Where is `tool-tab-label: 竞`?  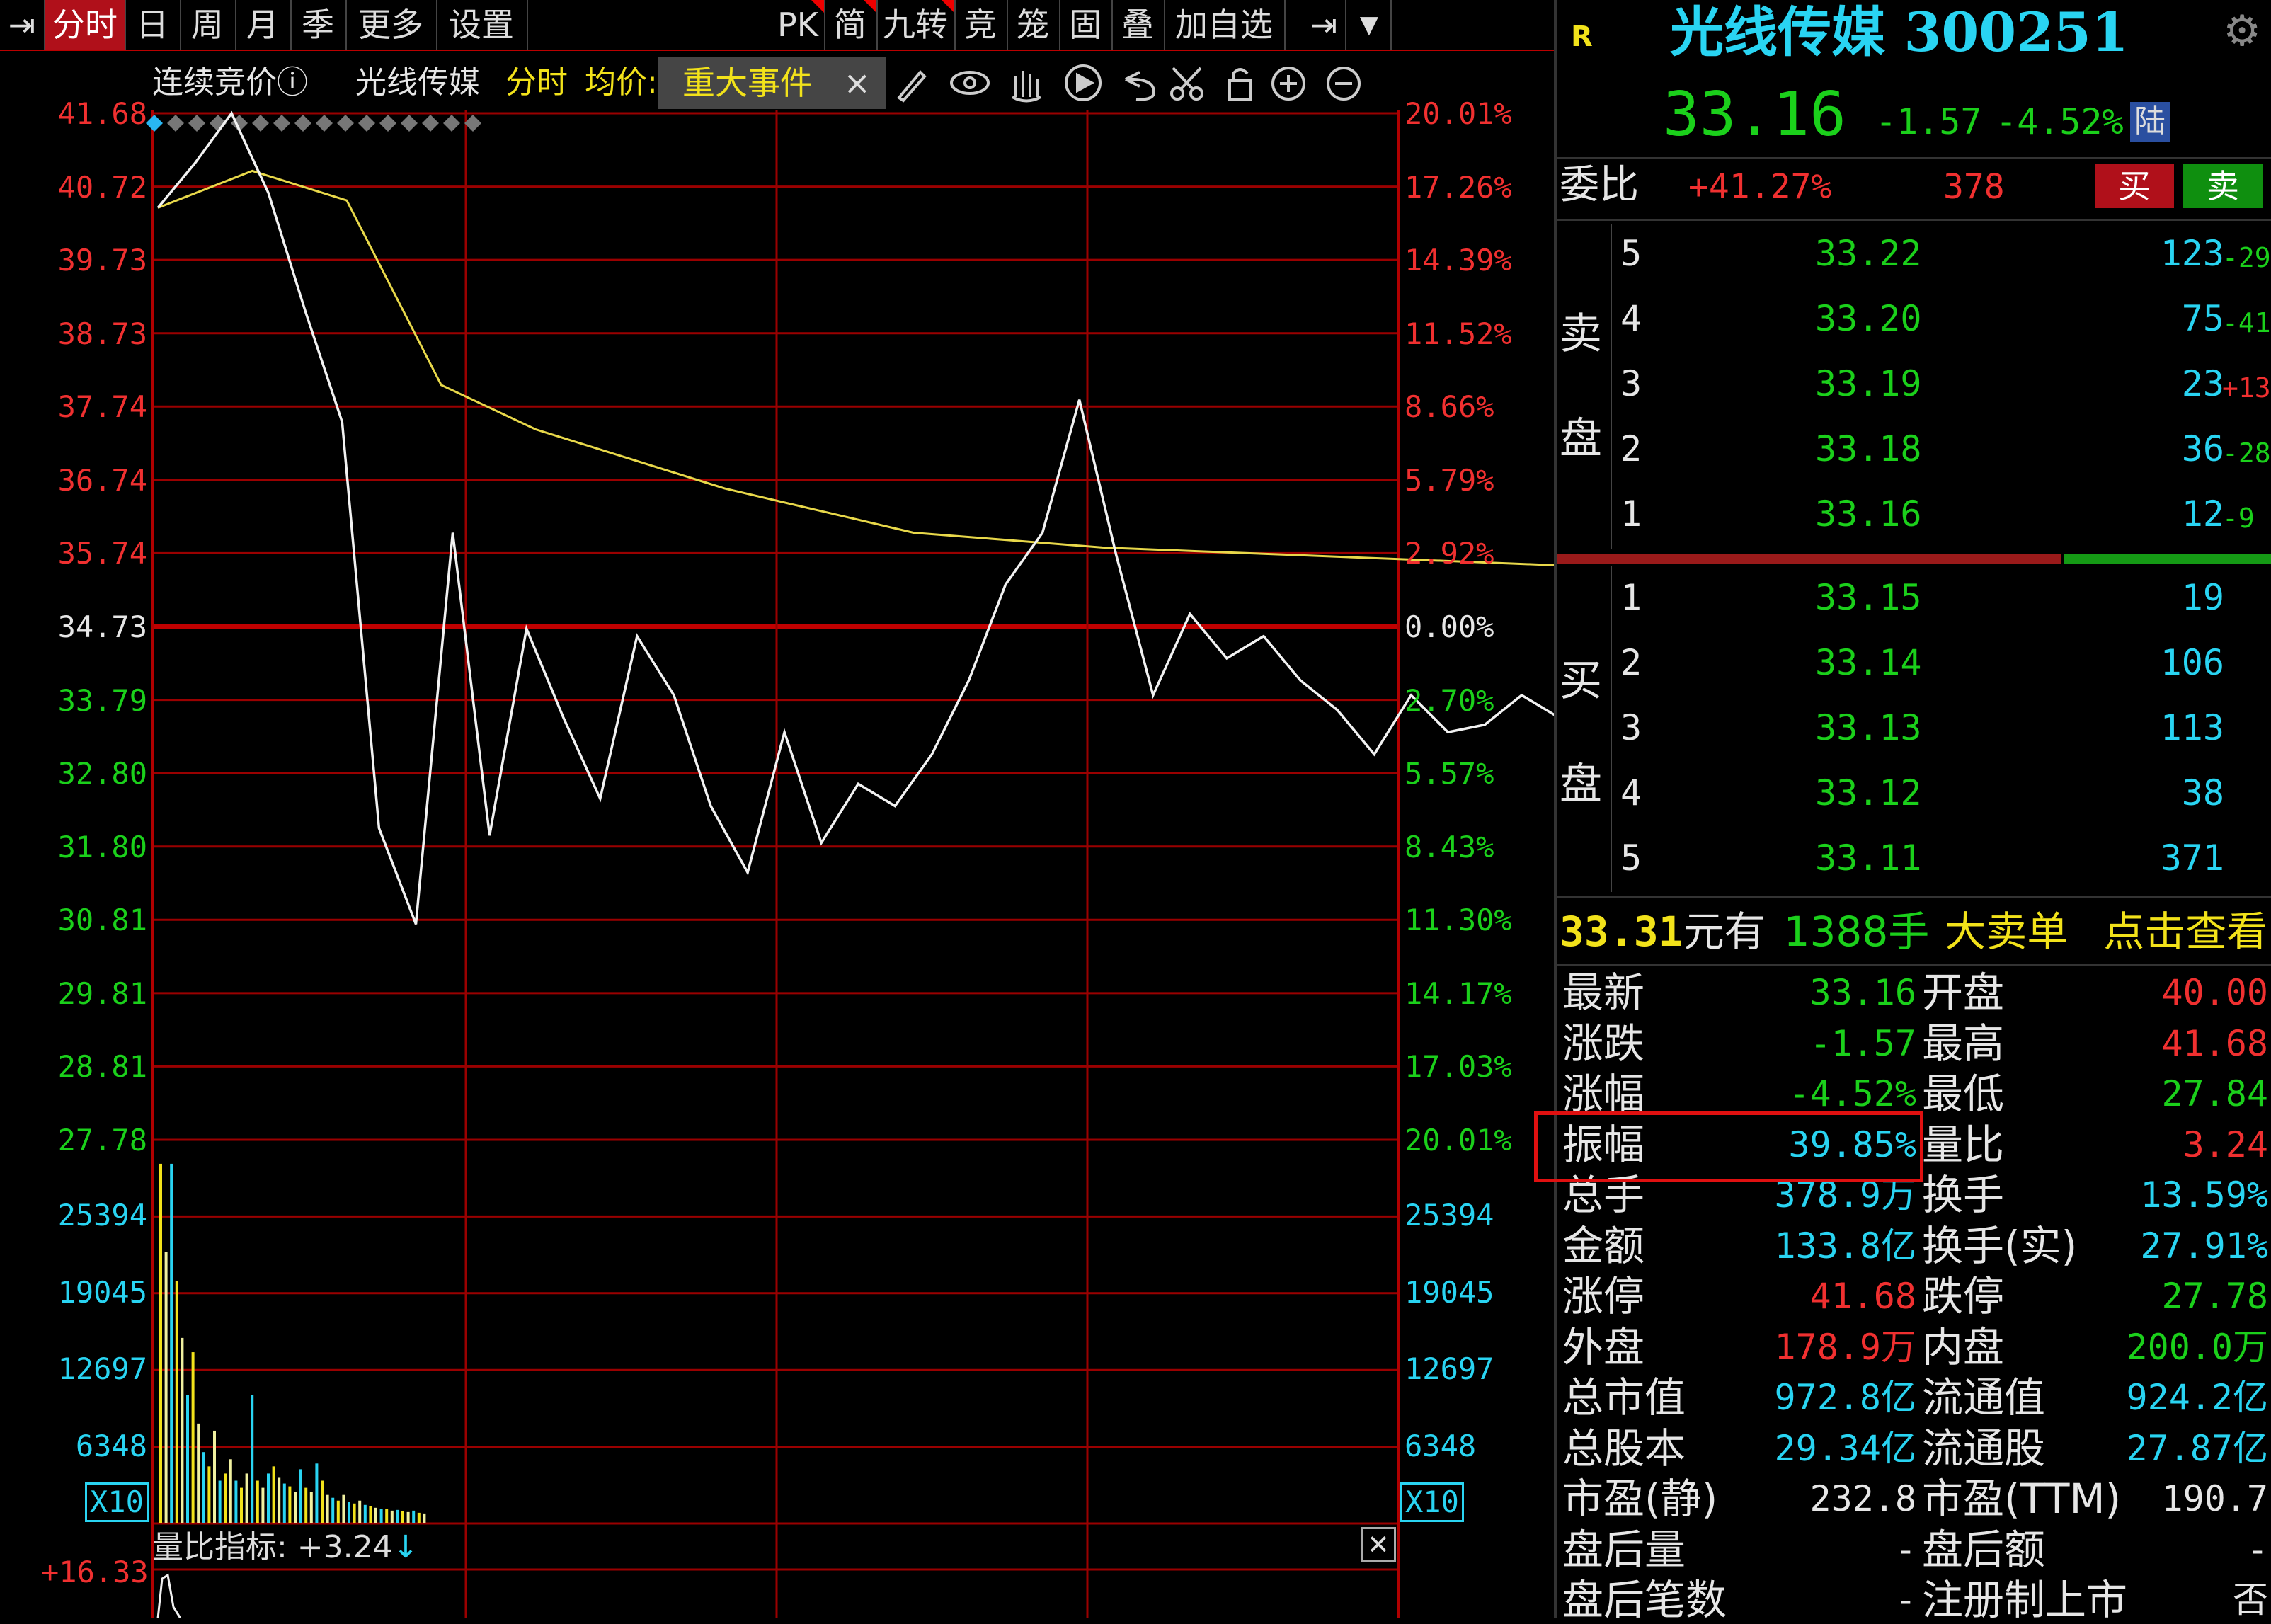
tool-tab-label: 竞 is located at coordinates (980, 25).